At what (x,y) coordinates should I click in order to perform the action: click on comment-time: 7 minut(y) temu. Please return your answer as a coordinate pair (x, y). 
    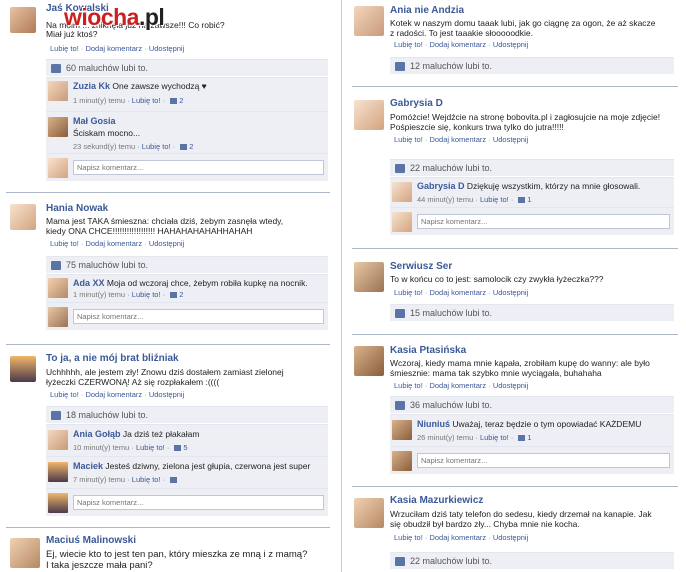
    Looking at the image, I should click on (99, 479).